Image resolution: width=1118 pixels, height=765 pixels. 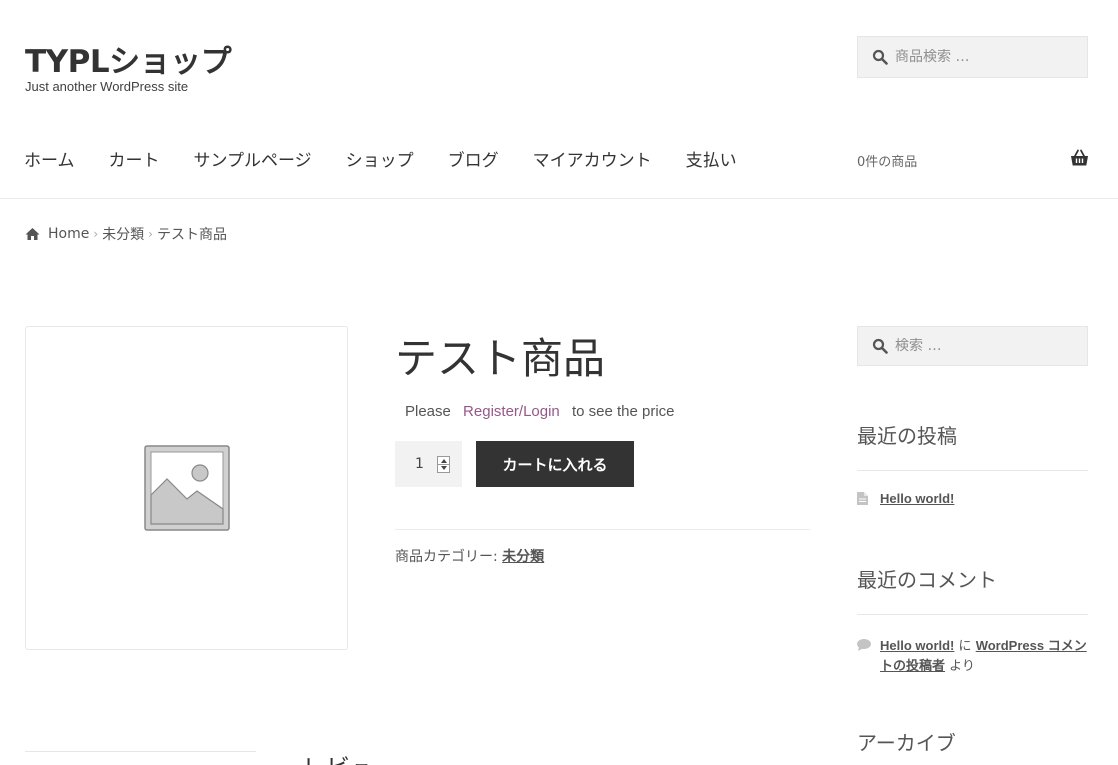 I want to click on nav-item-cart: カート, so click(x=134, y=158).